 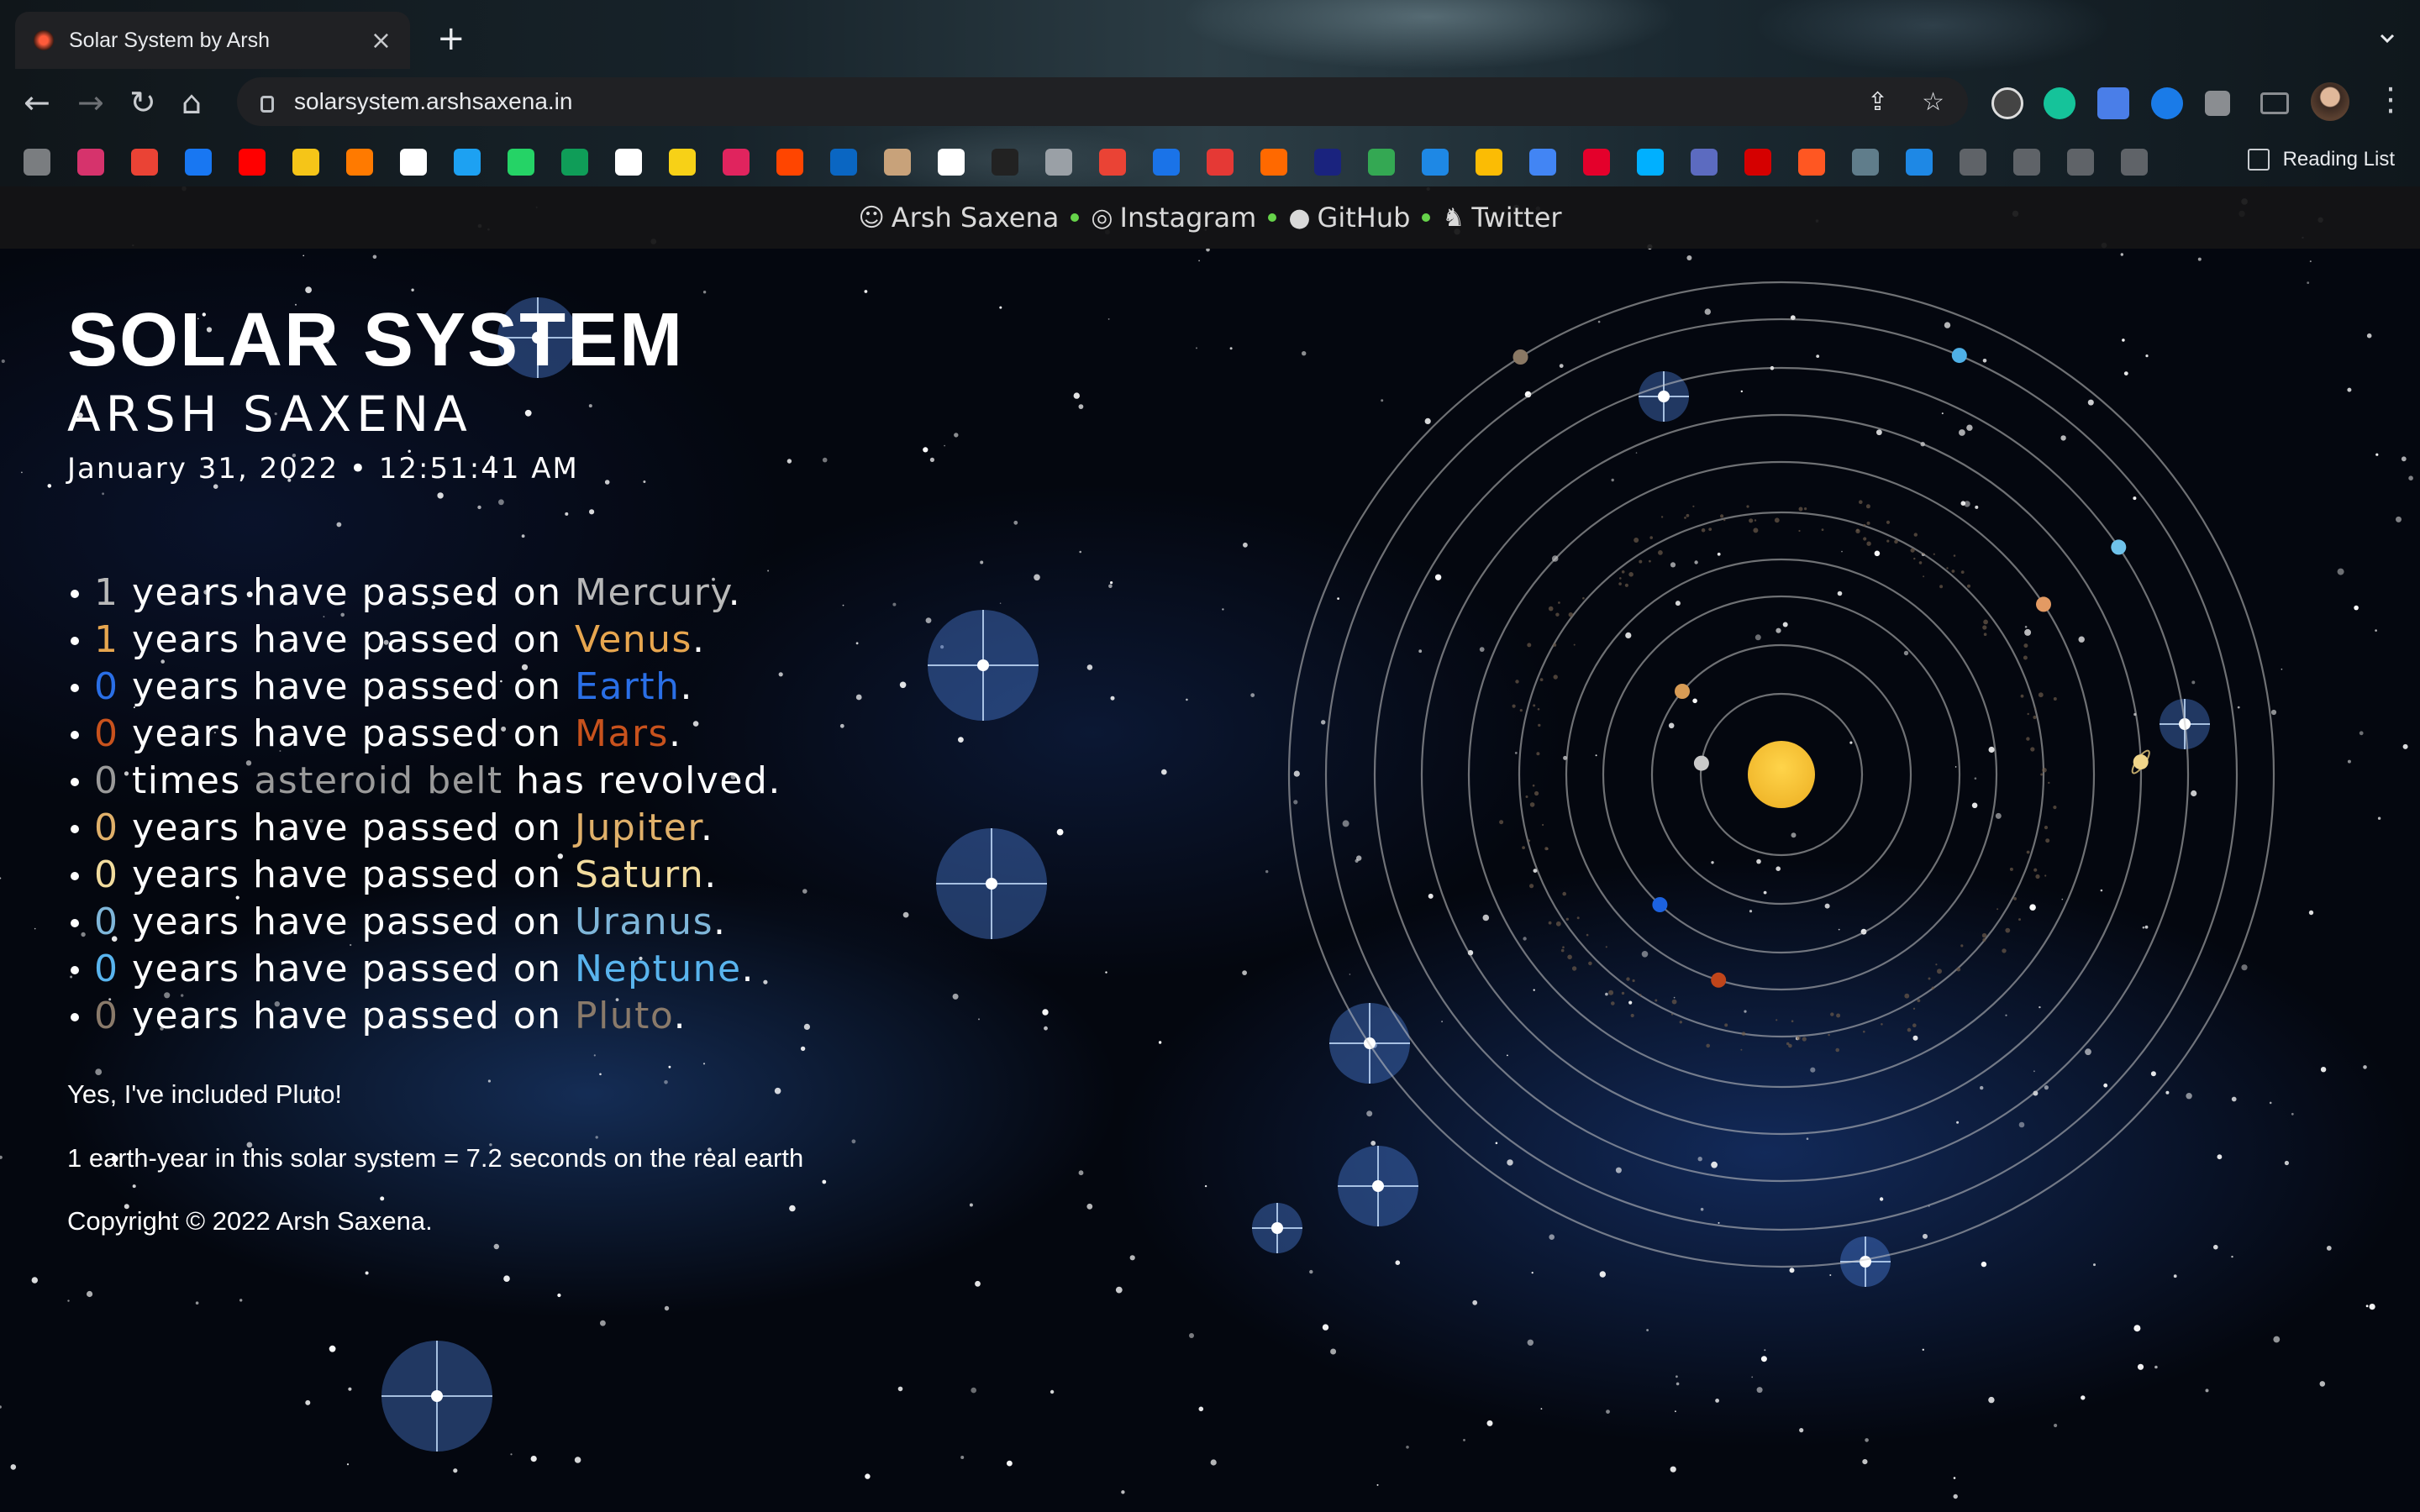 I want to click on share-icon: ⇪, so click(x=1877, y=102).